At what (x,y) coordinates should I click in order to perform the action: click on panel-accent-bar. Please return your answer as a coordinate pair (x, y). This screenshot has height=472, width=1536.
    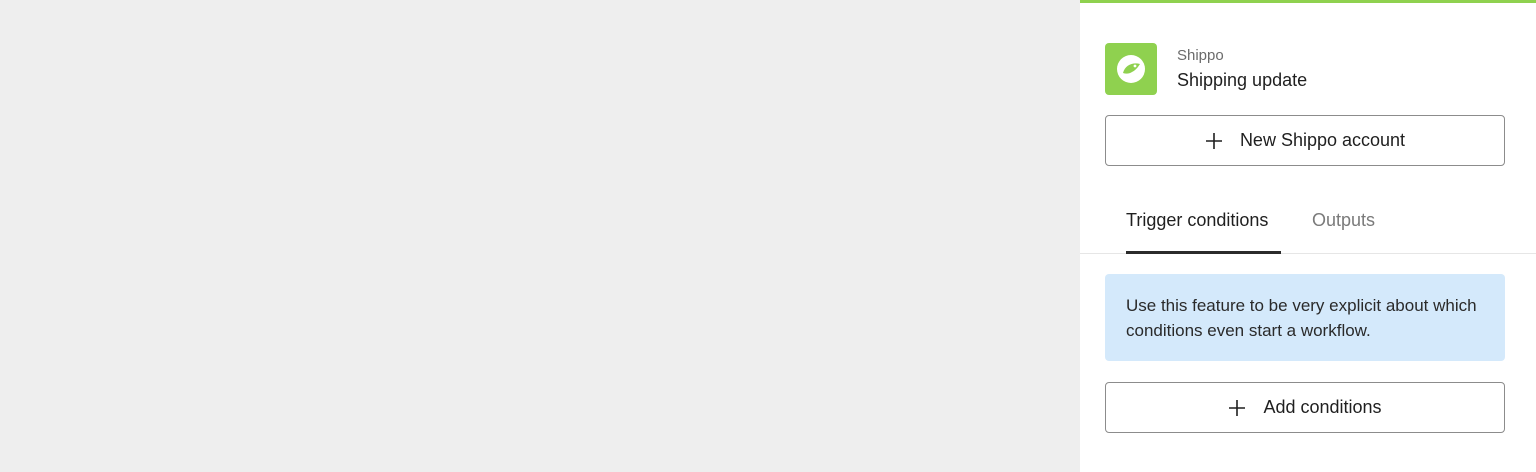
    Looking at the image, I should click on (1308, 1).